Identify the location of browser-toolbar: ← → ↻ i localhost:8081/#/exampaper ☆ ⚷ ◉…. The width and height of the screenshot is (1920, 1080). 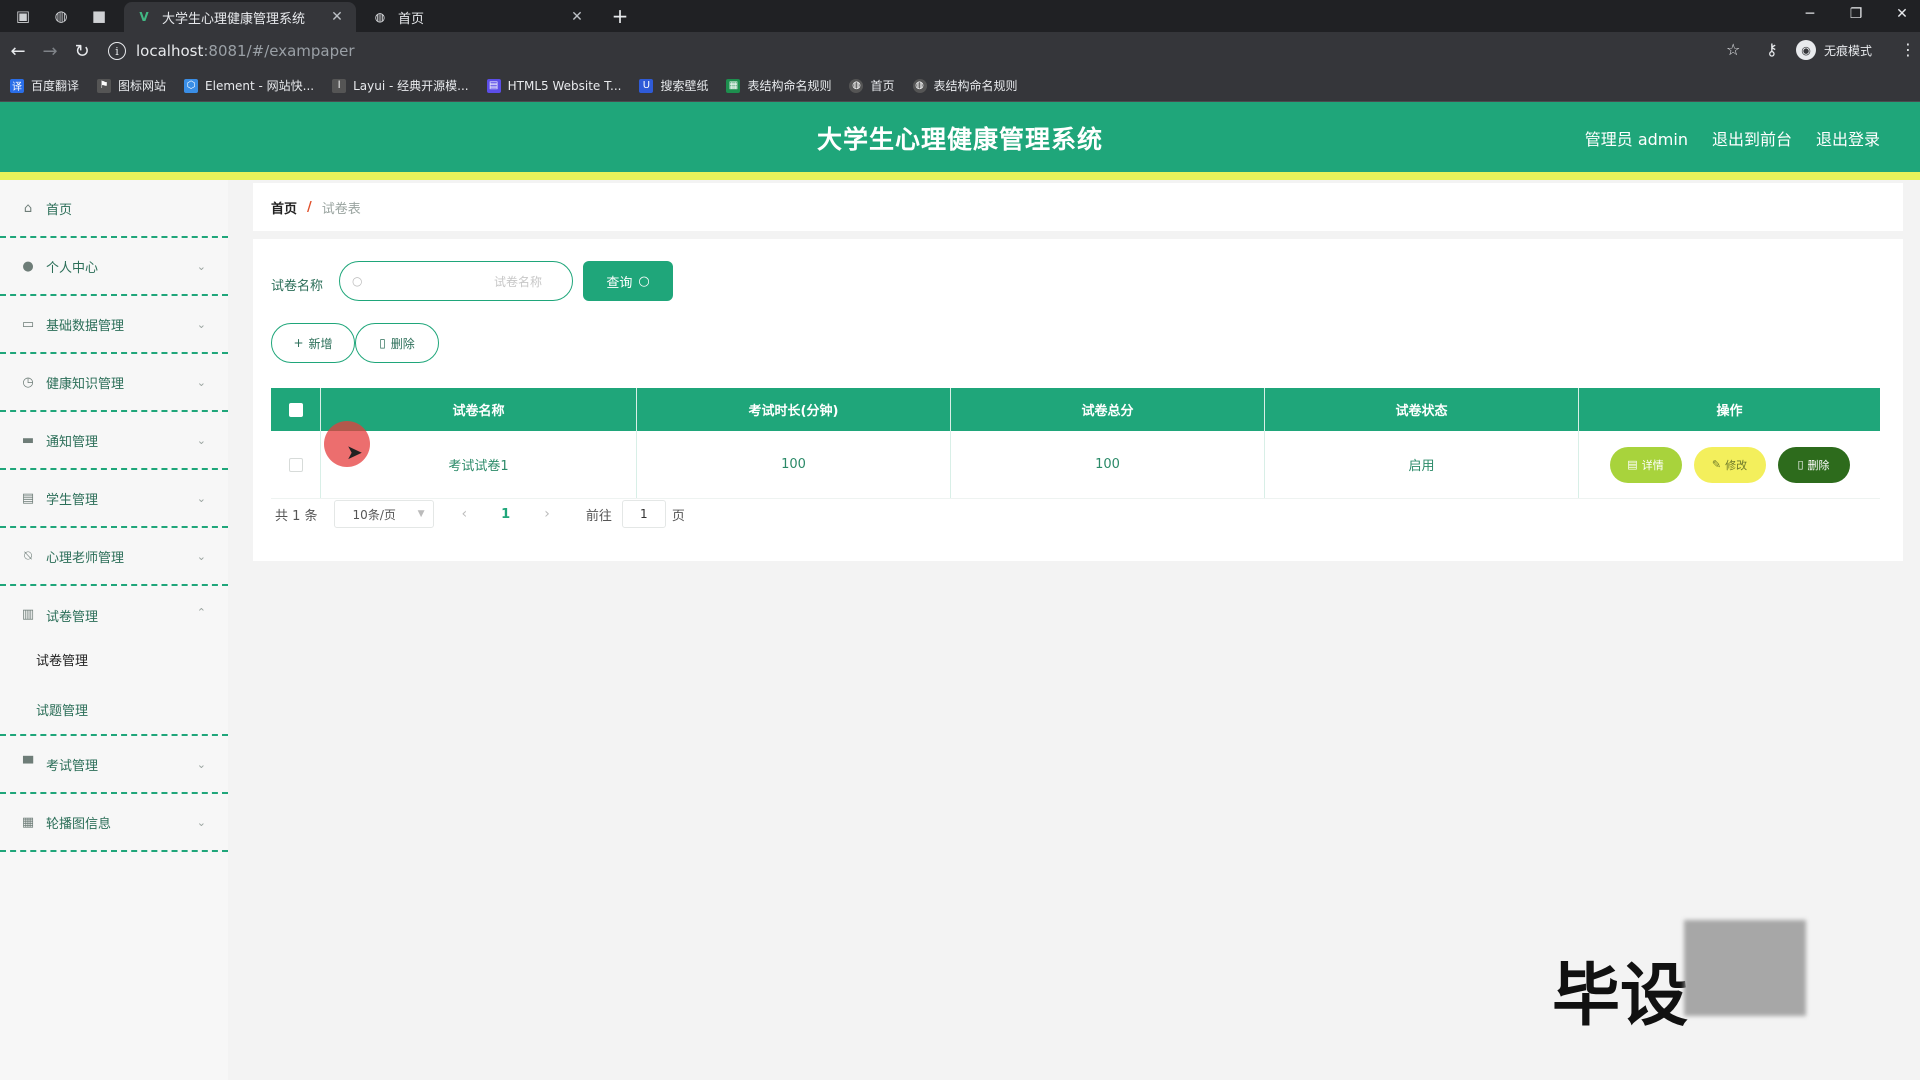
(960, 51).